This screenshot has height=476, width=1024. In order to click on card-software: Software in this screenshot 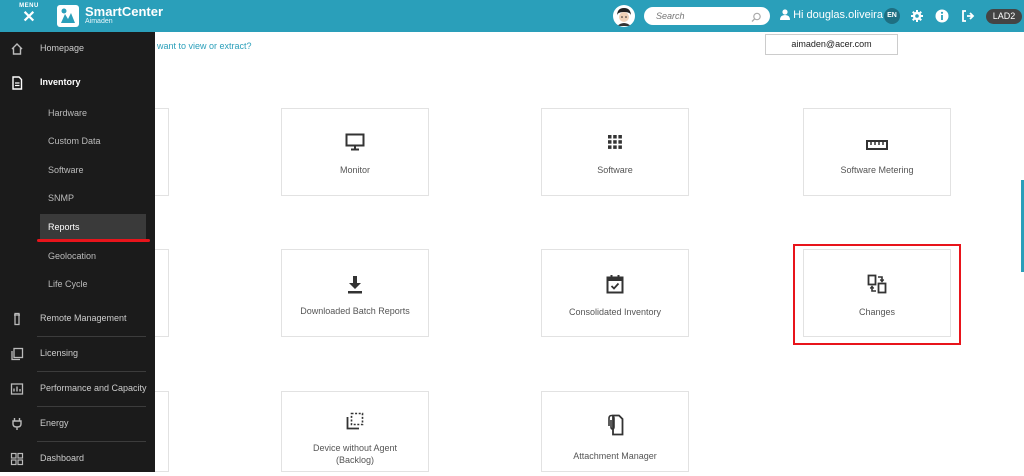, I will do `click(615, 152)`.